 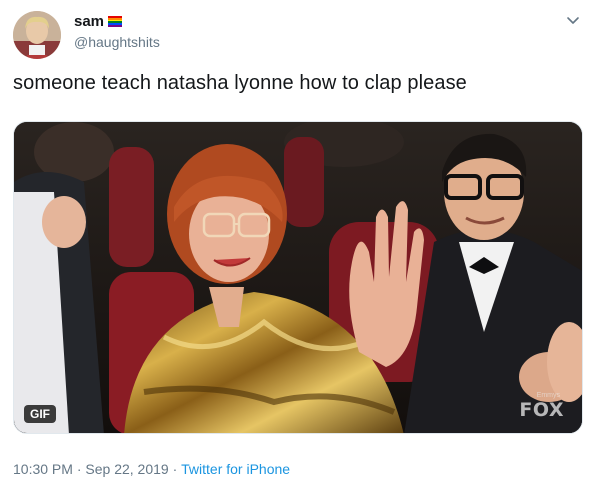 I want to click on avatar-image, so click(x=37, y=35).